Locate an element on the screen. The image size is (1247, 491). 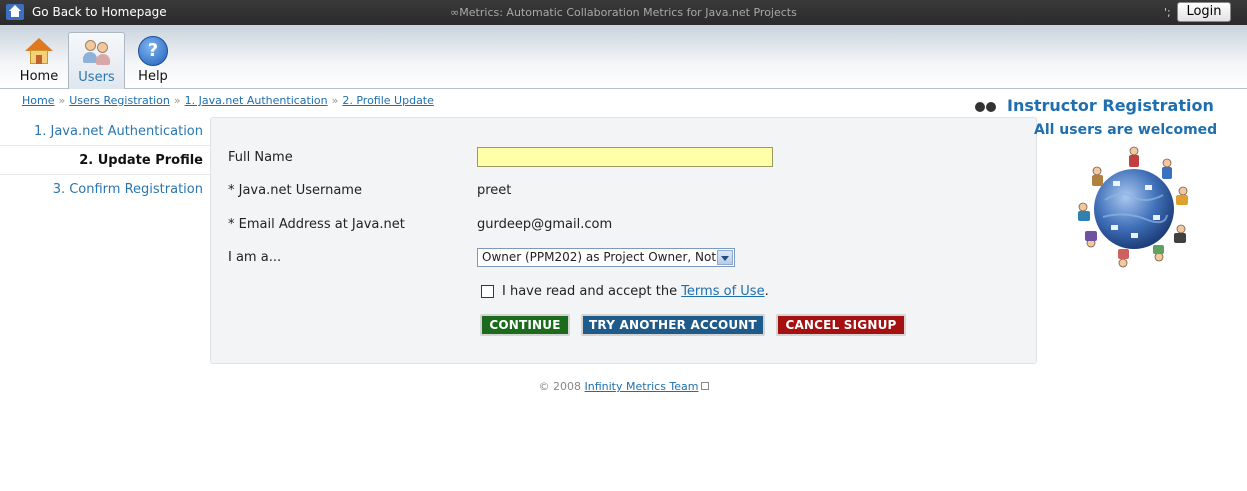
terms-suffix: . is located at coordinates (766, 291).